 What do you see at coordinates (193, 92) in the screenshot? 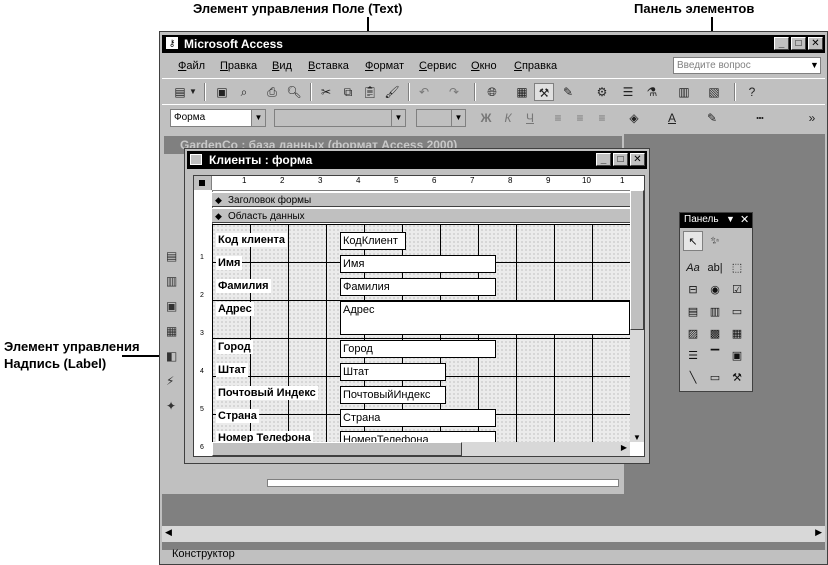
I see `view-dropdown-icon: ▼` at bounding box center [193, 92].